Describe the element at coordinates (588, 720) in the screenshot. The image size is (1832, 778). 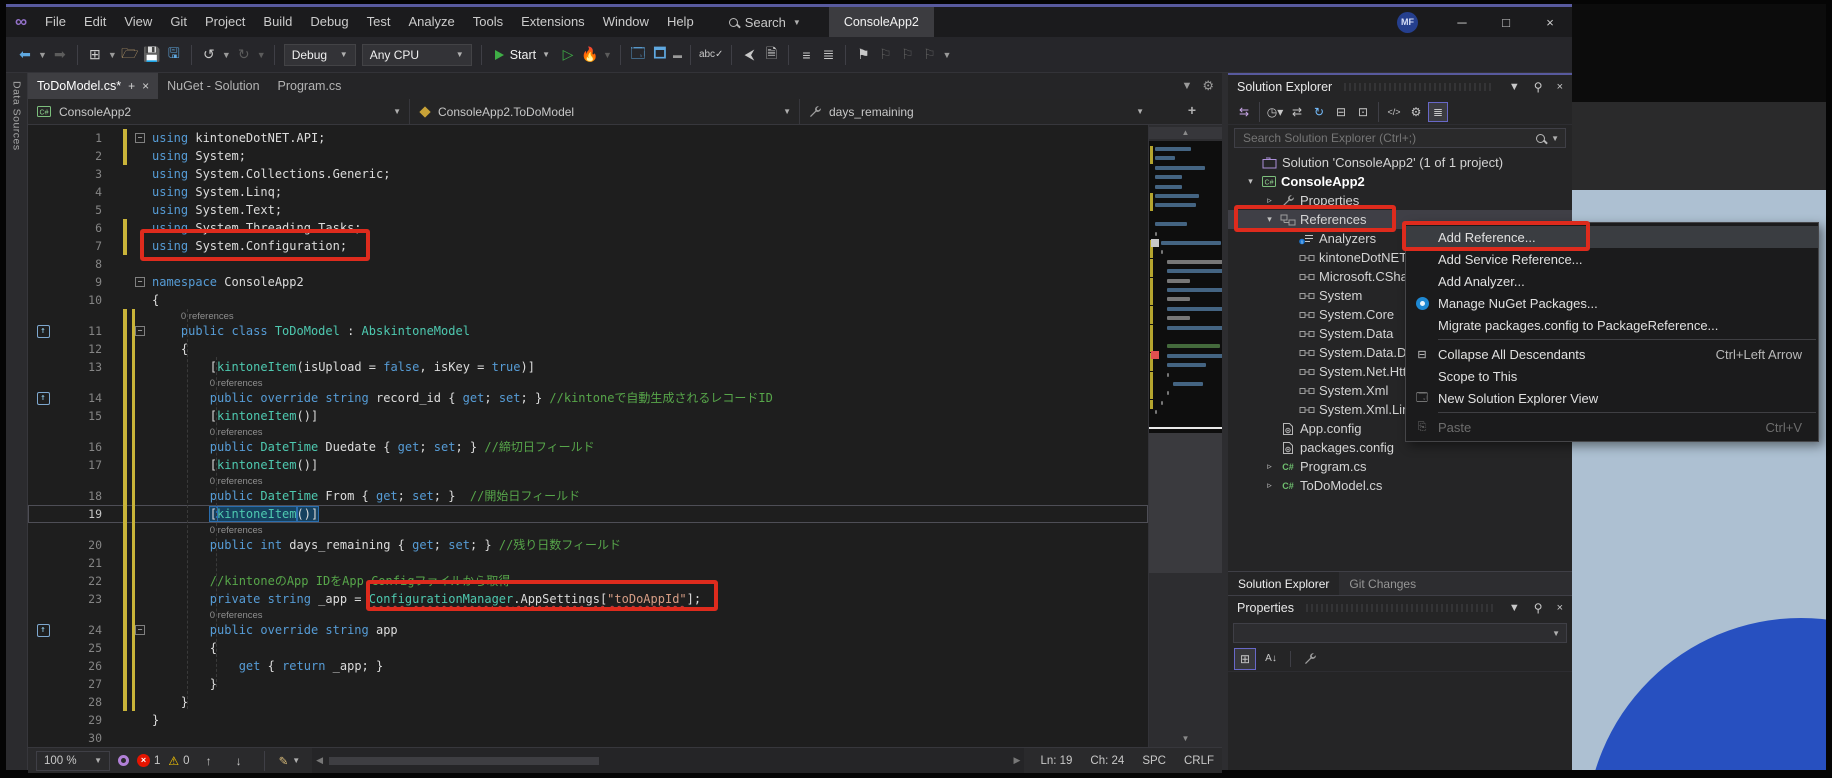
I see `code-line-29: 29}` at that location.